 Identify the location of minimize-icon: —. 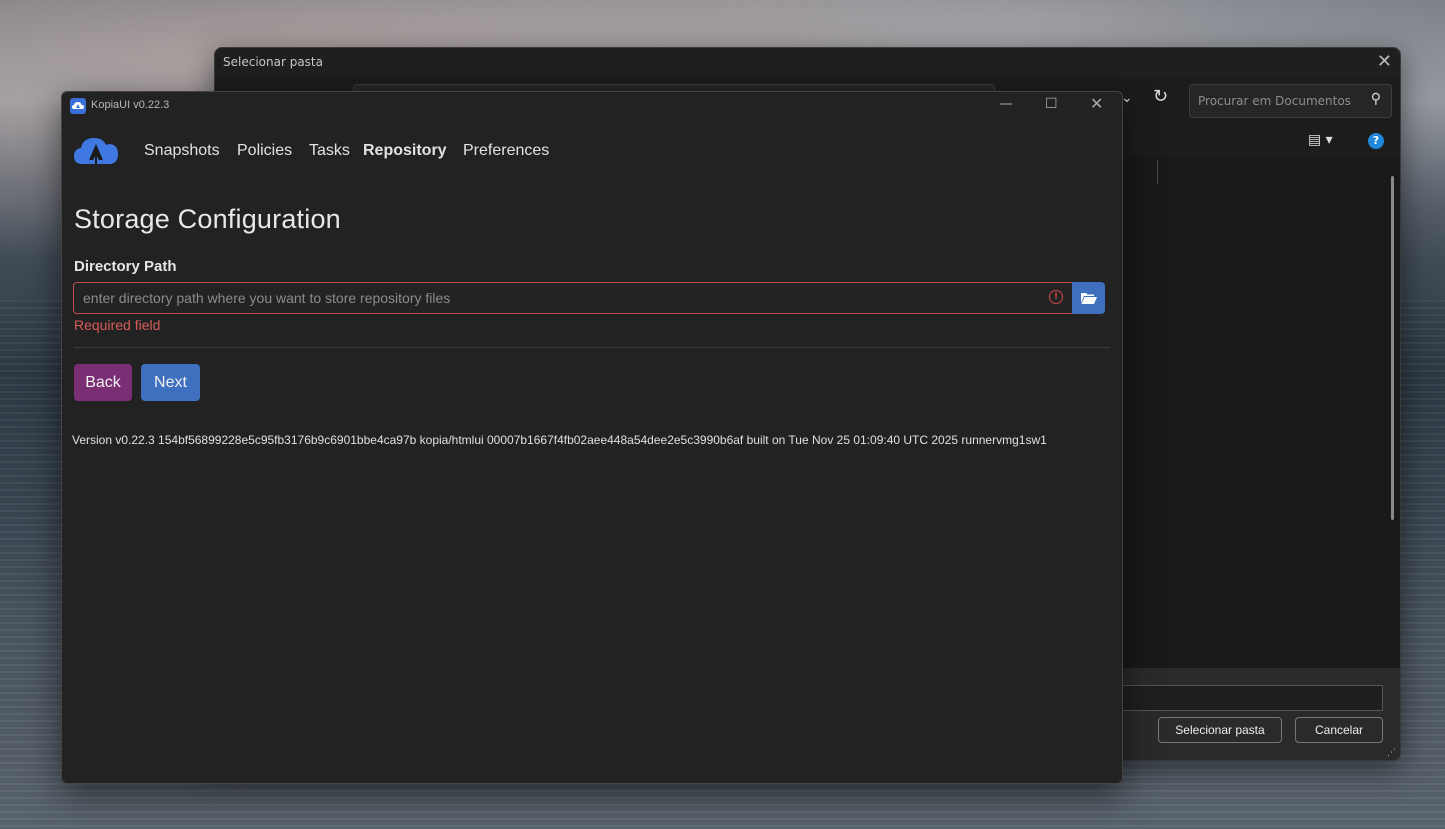
(1006, 104).